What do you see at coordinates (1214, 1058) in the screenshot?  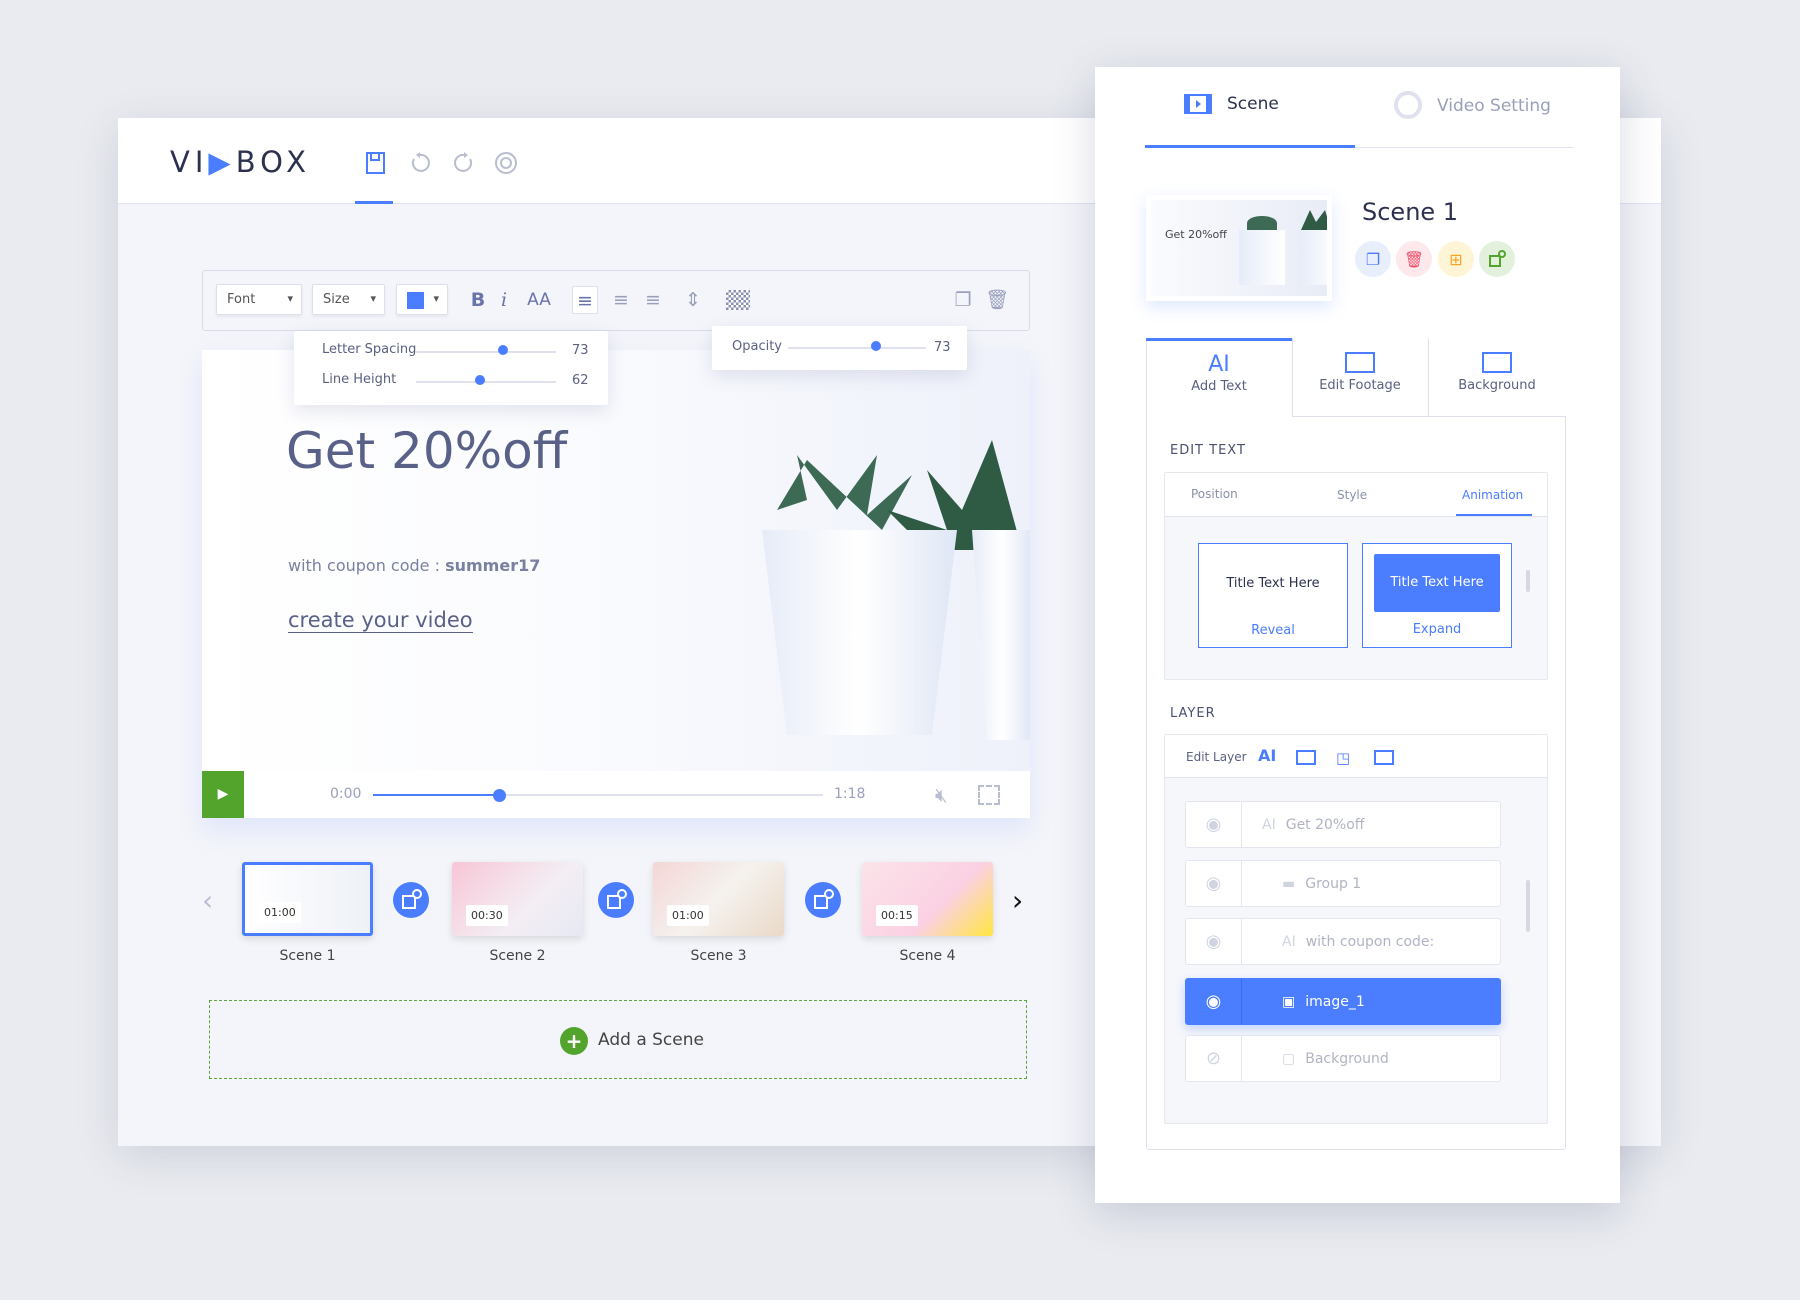 I see `eye-off-icon: ⊘` at bounding box center [1214, 1058].